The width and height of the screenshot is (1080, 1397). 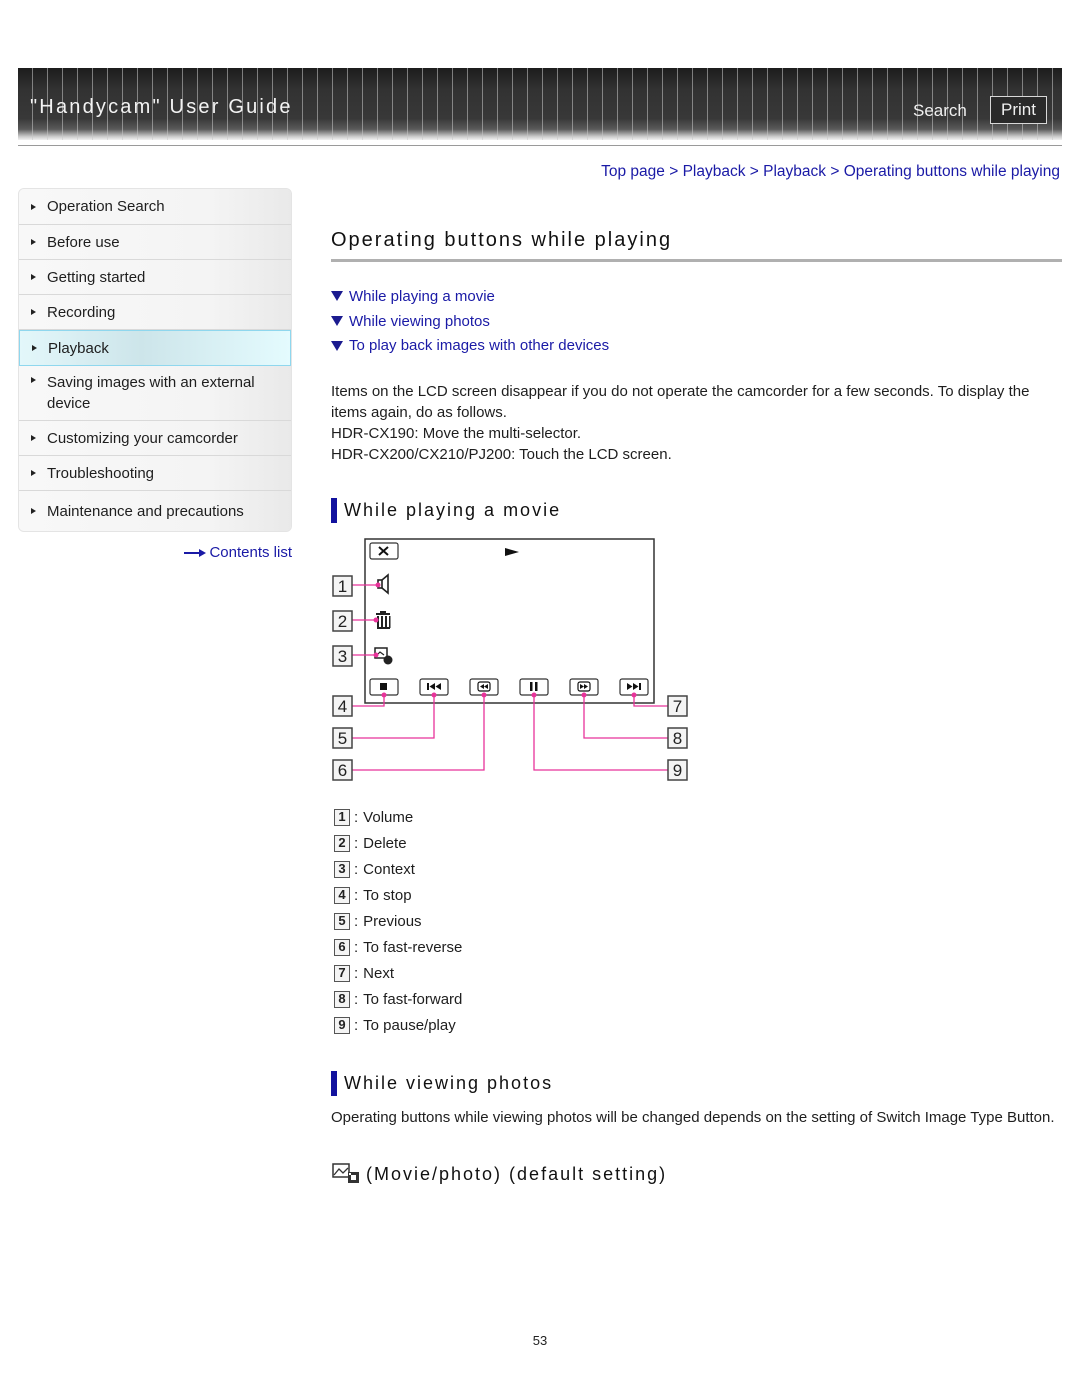 What do you see at coordinates (342, 817) in the screenshot?
I see `number-badge: 1` at bounding box center [342, 817].